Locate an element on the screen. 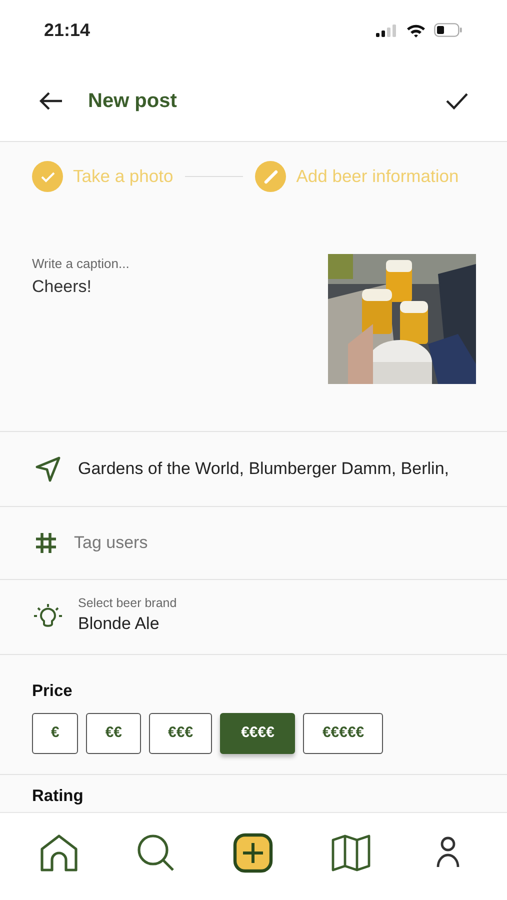  navigation-arrow-icon is located at coordinates (48, 469).